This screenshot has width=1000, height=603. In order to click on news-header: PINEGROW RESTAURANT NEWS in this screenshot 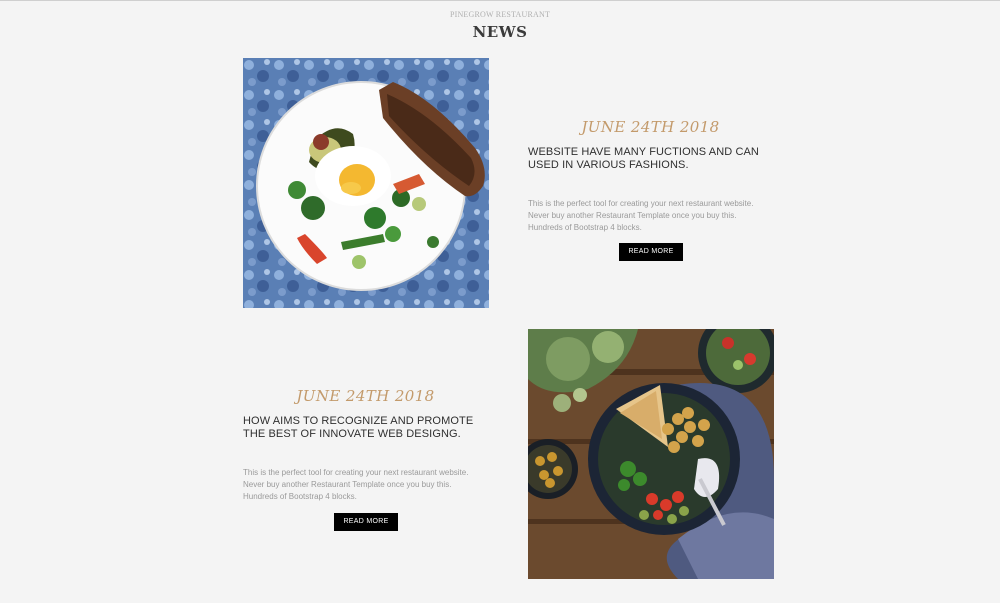, I will do `click(500, 25)`.